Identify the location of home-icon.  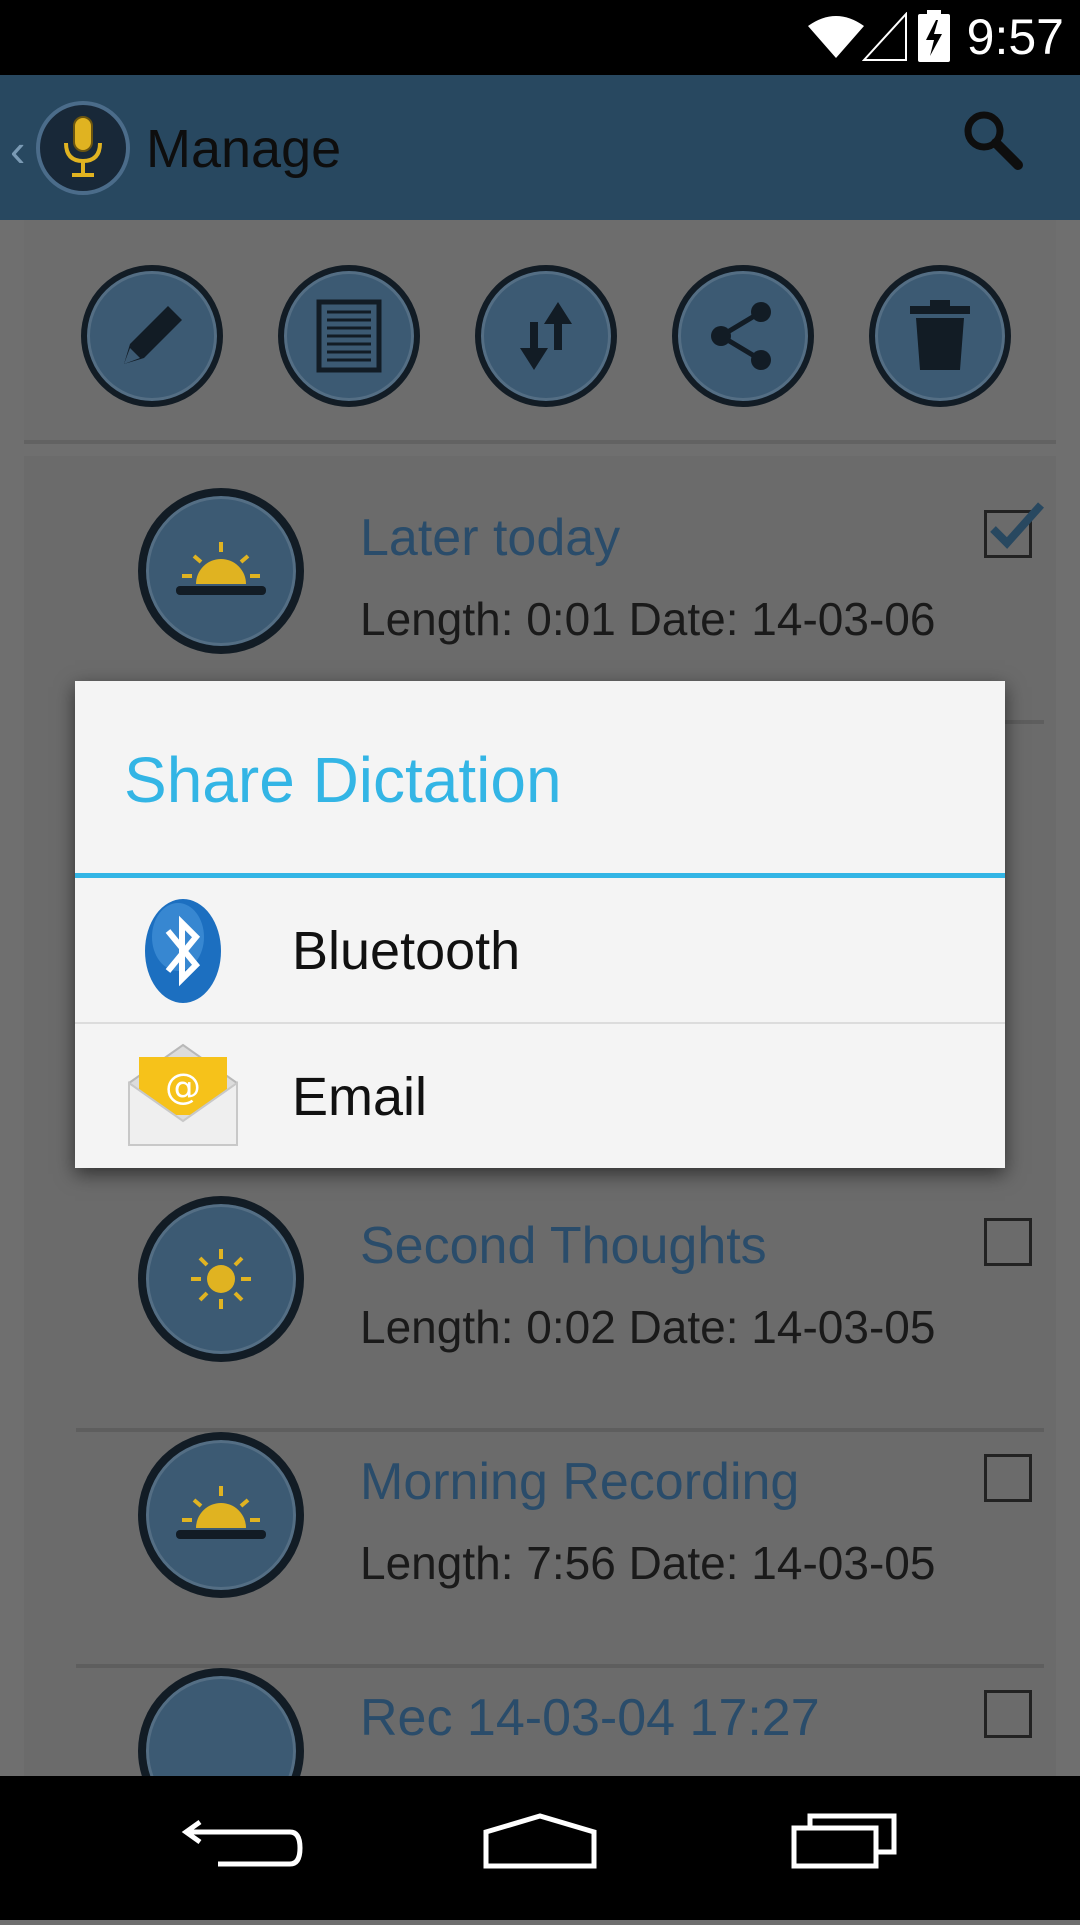
(540, 1841).